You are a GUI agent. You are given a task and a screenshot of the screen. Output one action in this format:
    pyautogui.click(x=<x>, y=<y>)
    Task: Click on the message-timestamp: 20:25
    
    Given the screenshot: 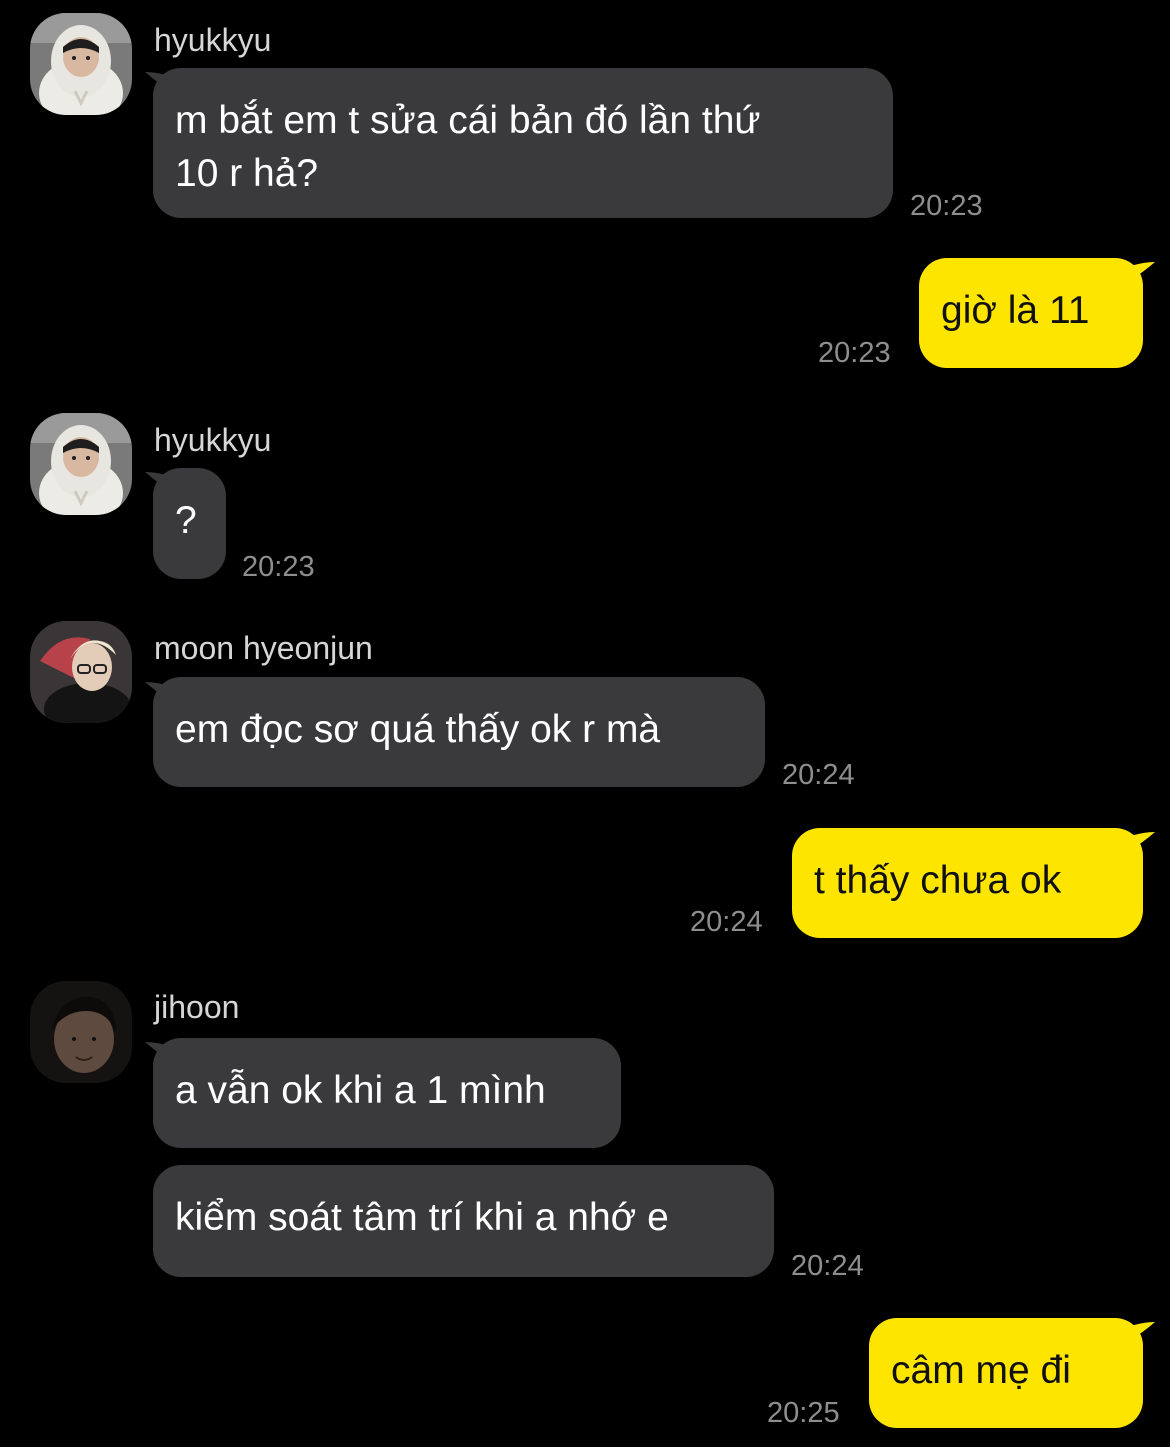 What is the action you would take?
    pyautogui.click(x=803, y=1413)
    